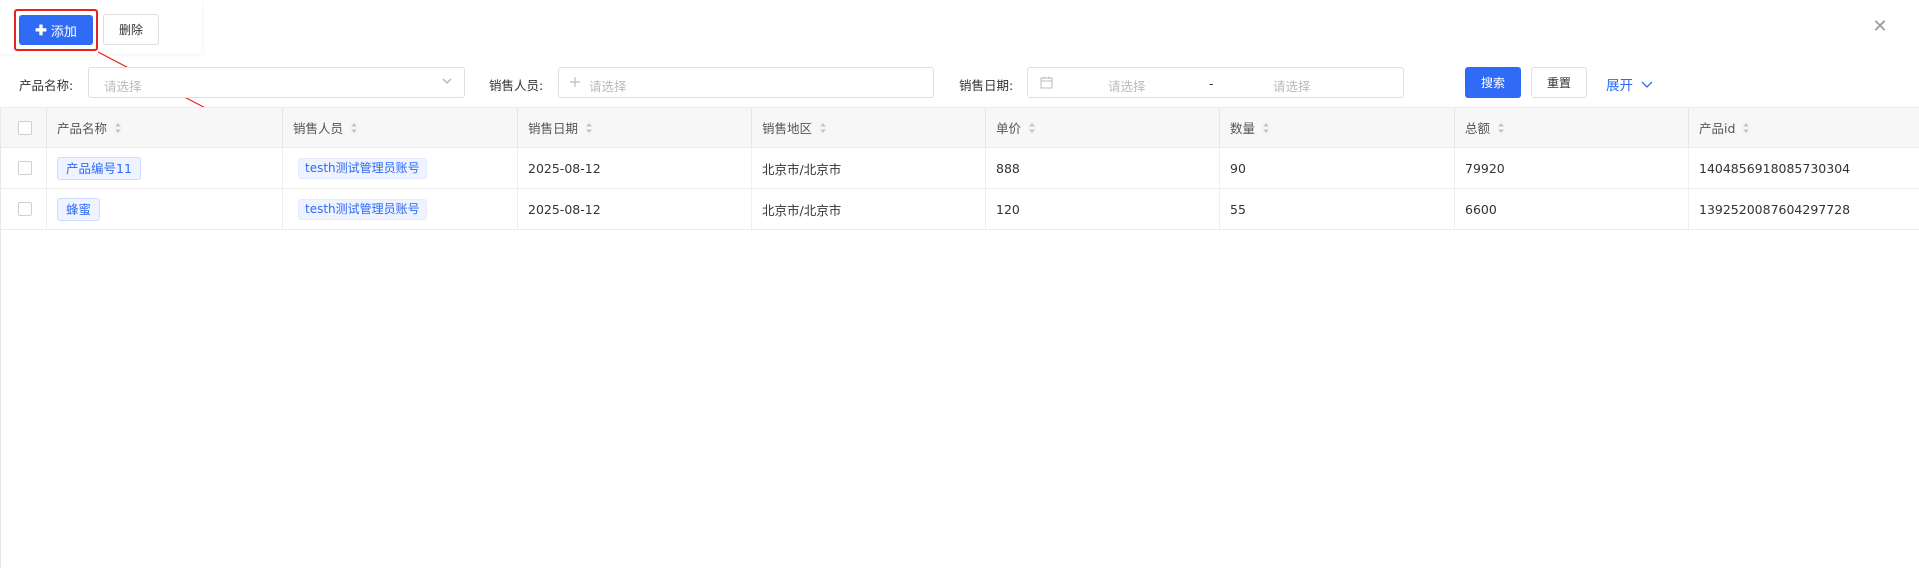 Image resolution: width=1919 pixels, height=568 pixels. What do you see at coordinates (1336, 127) in the screenshot?
I see `column-header-quantity: 数量` at bounding box center [1336, 127].